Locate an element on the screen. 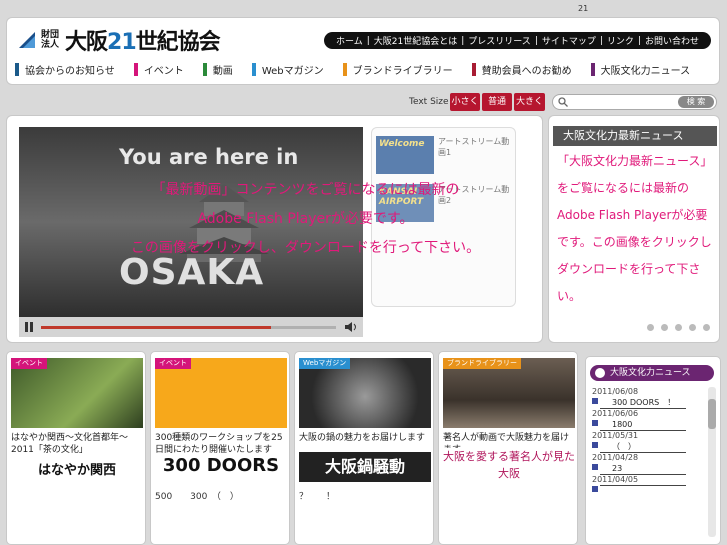 The width and height of the screenshot is (727, 545). card-tag: ブランドライブラリー is located at coordinates (482, 363).